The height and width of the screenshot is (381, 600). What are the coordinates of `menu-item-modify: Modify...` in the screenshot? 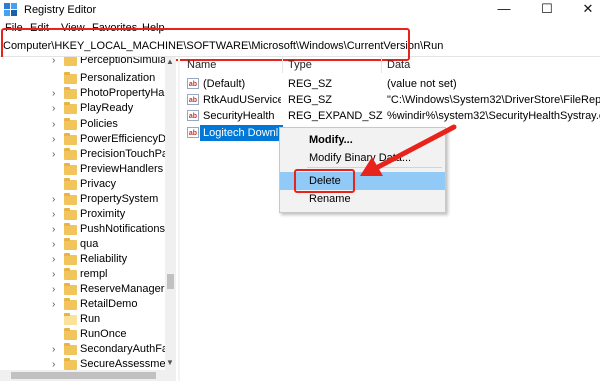 It's located at (362, 140).